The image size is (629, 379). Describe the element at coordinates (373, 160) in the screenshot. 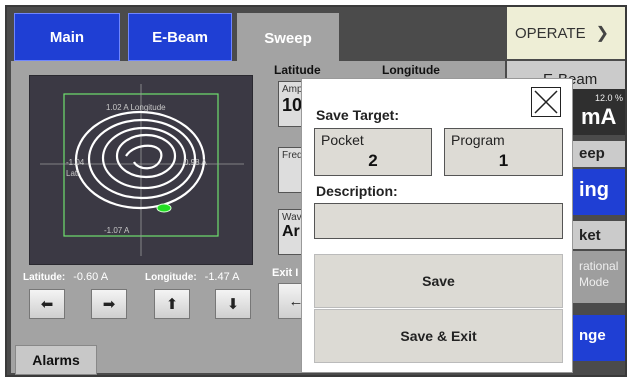

I see `pocket-field-value: 2` at that location.